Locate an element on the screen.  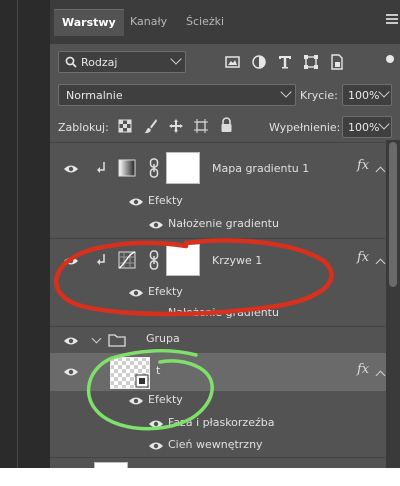
move-icon is located at coordinates (176, 126).